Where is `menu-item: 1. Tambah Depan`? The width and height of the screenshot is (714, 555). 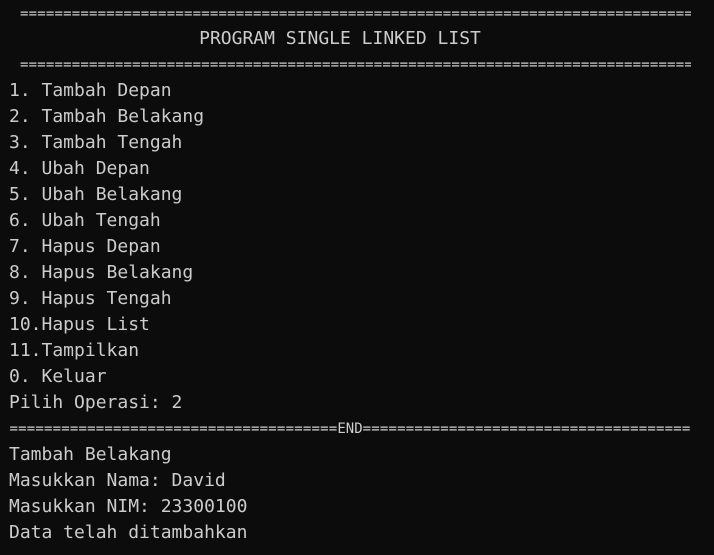 menu-item: 1. Tambah Depan is located at coordinates (90, 90).